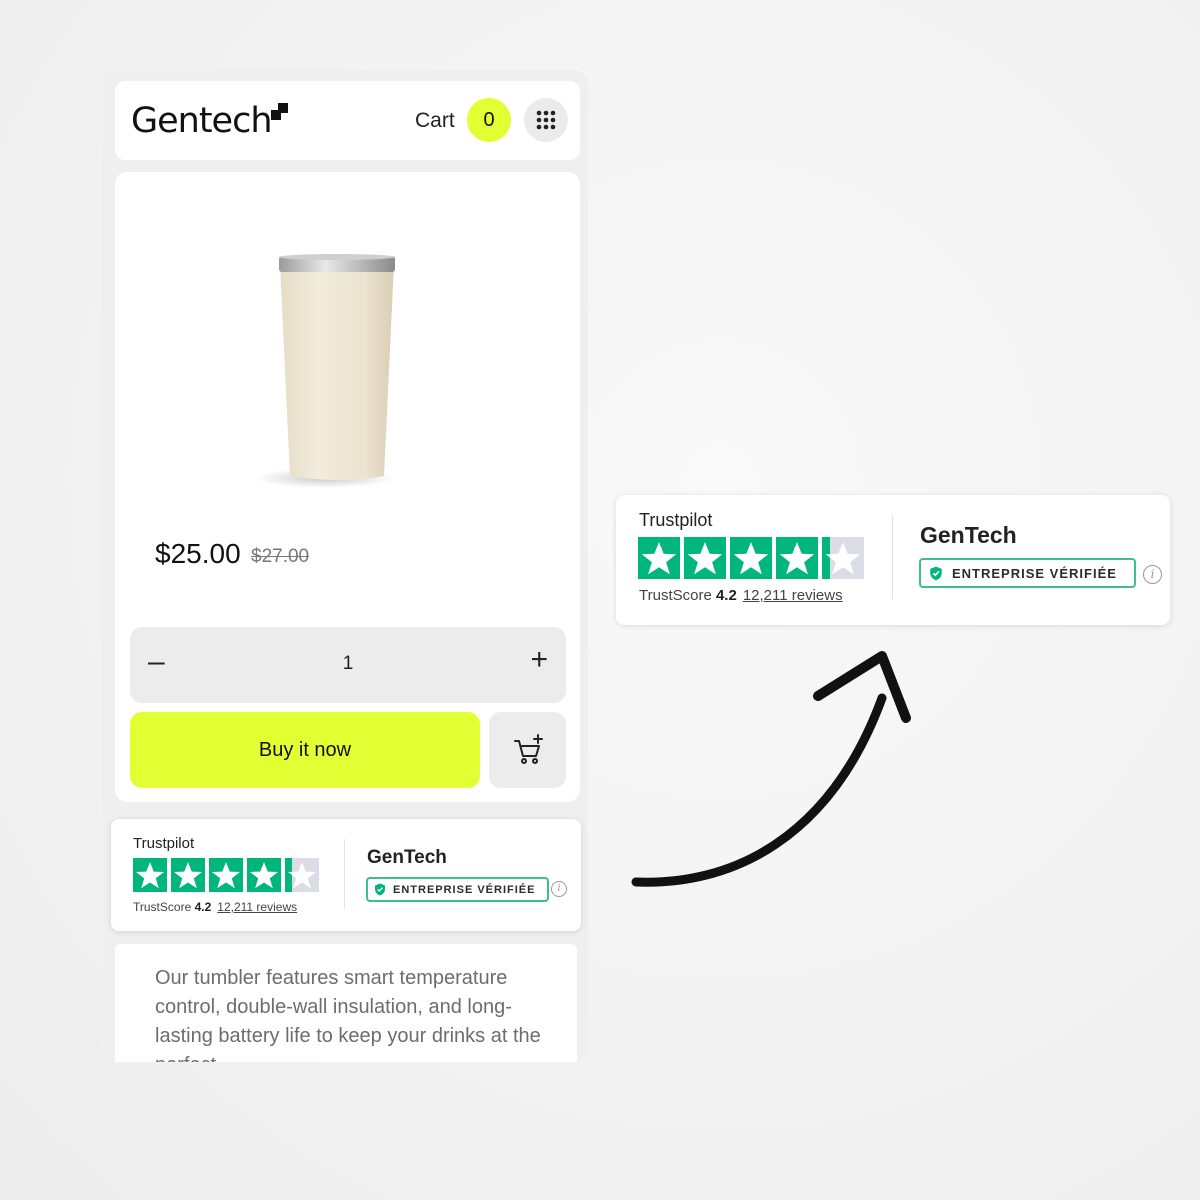 This screenshot has height=1200, width=1200. I want to click on quantity-stepper: – 1 +, so click(348, 665).